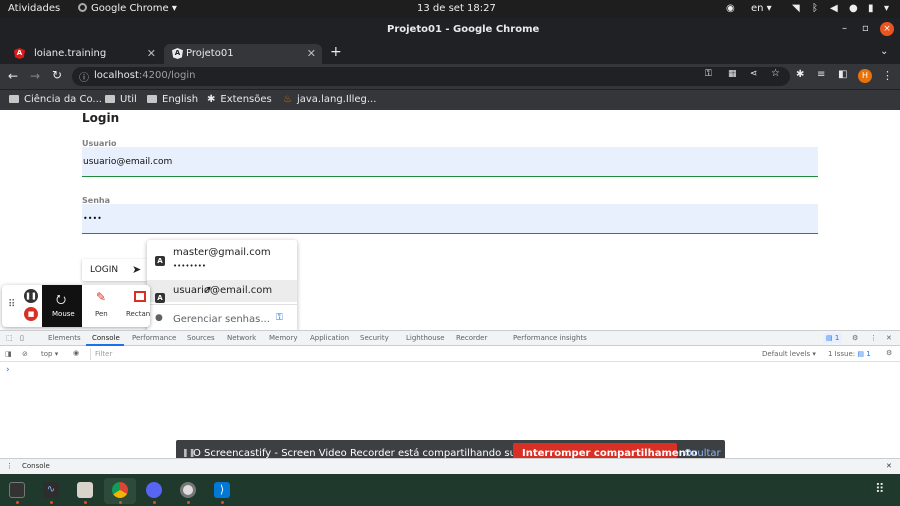  I want to click on login-button: LOGIN ➤, so click(115, 270).